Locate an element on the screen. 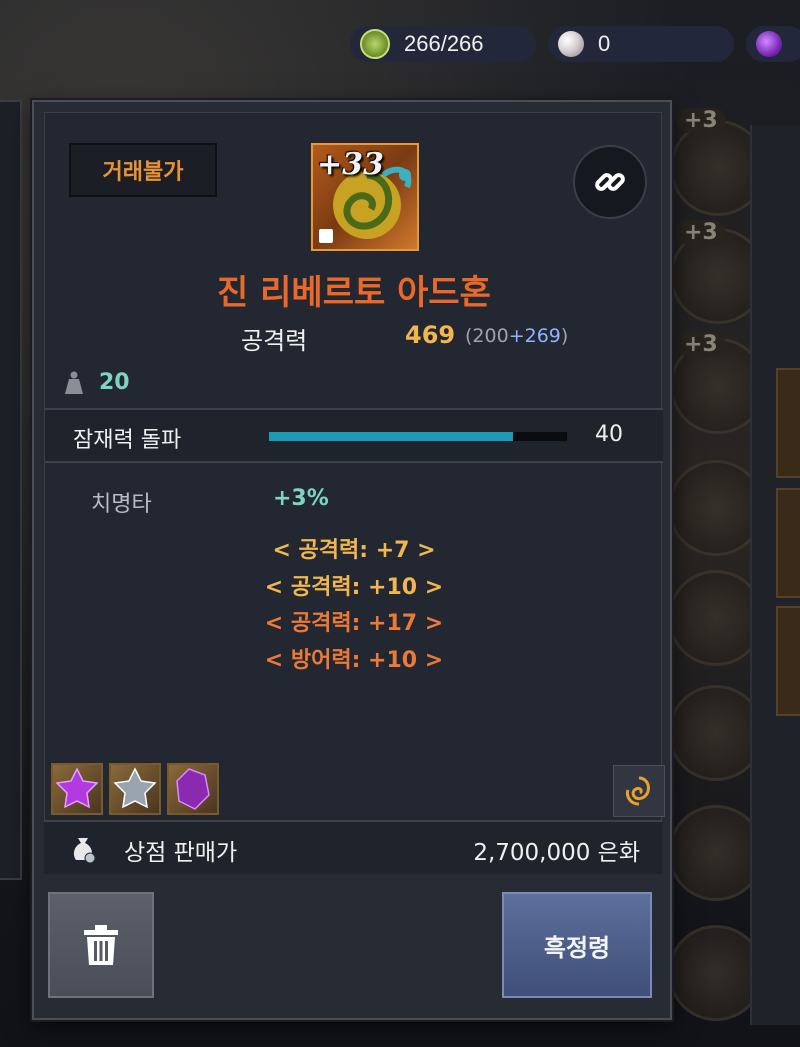 This screenshot has width=800, height=1047. link-button is located at coordinates (610, 182).